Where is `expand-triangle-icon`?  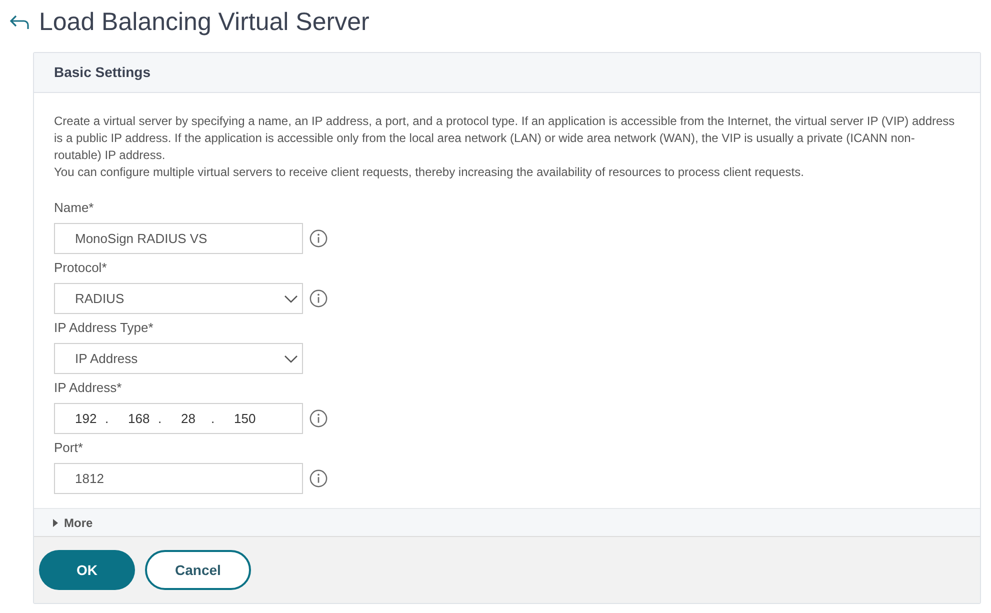
expand-triangle-icon is located at coordinates (55, 523).